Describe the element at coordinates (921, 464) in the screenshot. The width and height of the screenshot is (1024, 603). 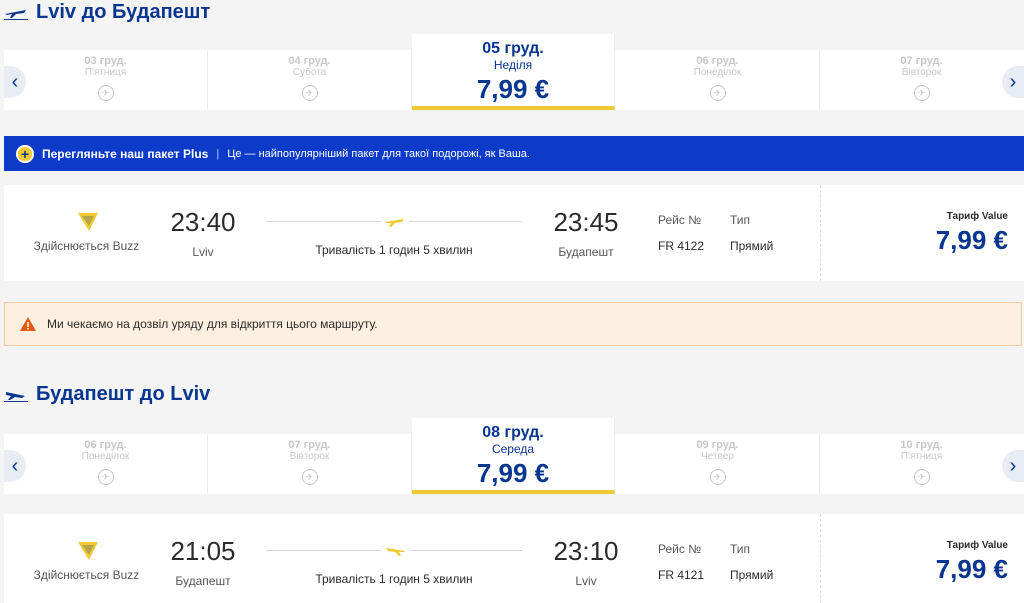
I see `date-option: 10 груд. П'ятниця ✈` at that location.